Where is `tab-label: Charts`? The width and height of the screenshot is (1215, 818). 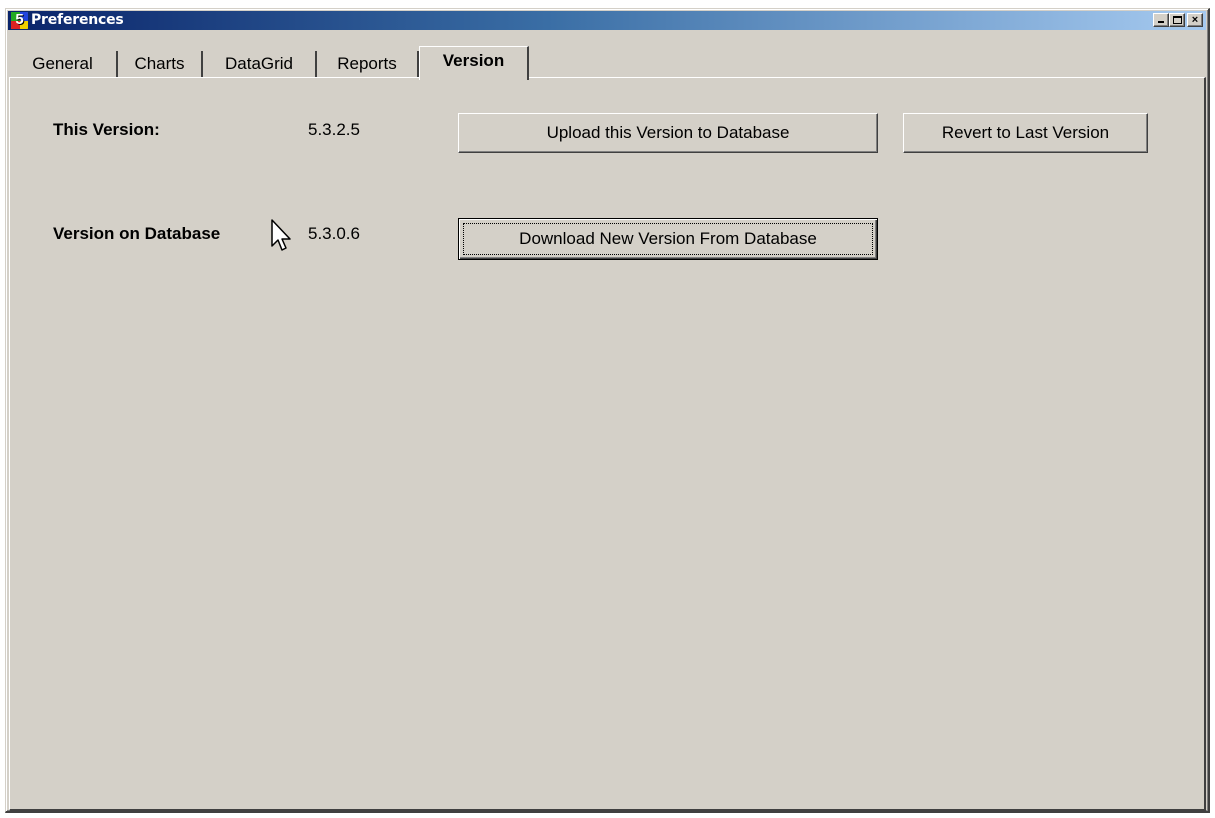
tab-label: Charts is located at coordinates (159, 63).